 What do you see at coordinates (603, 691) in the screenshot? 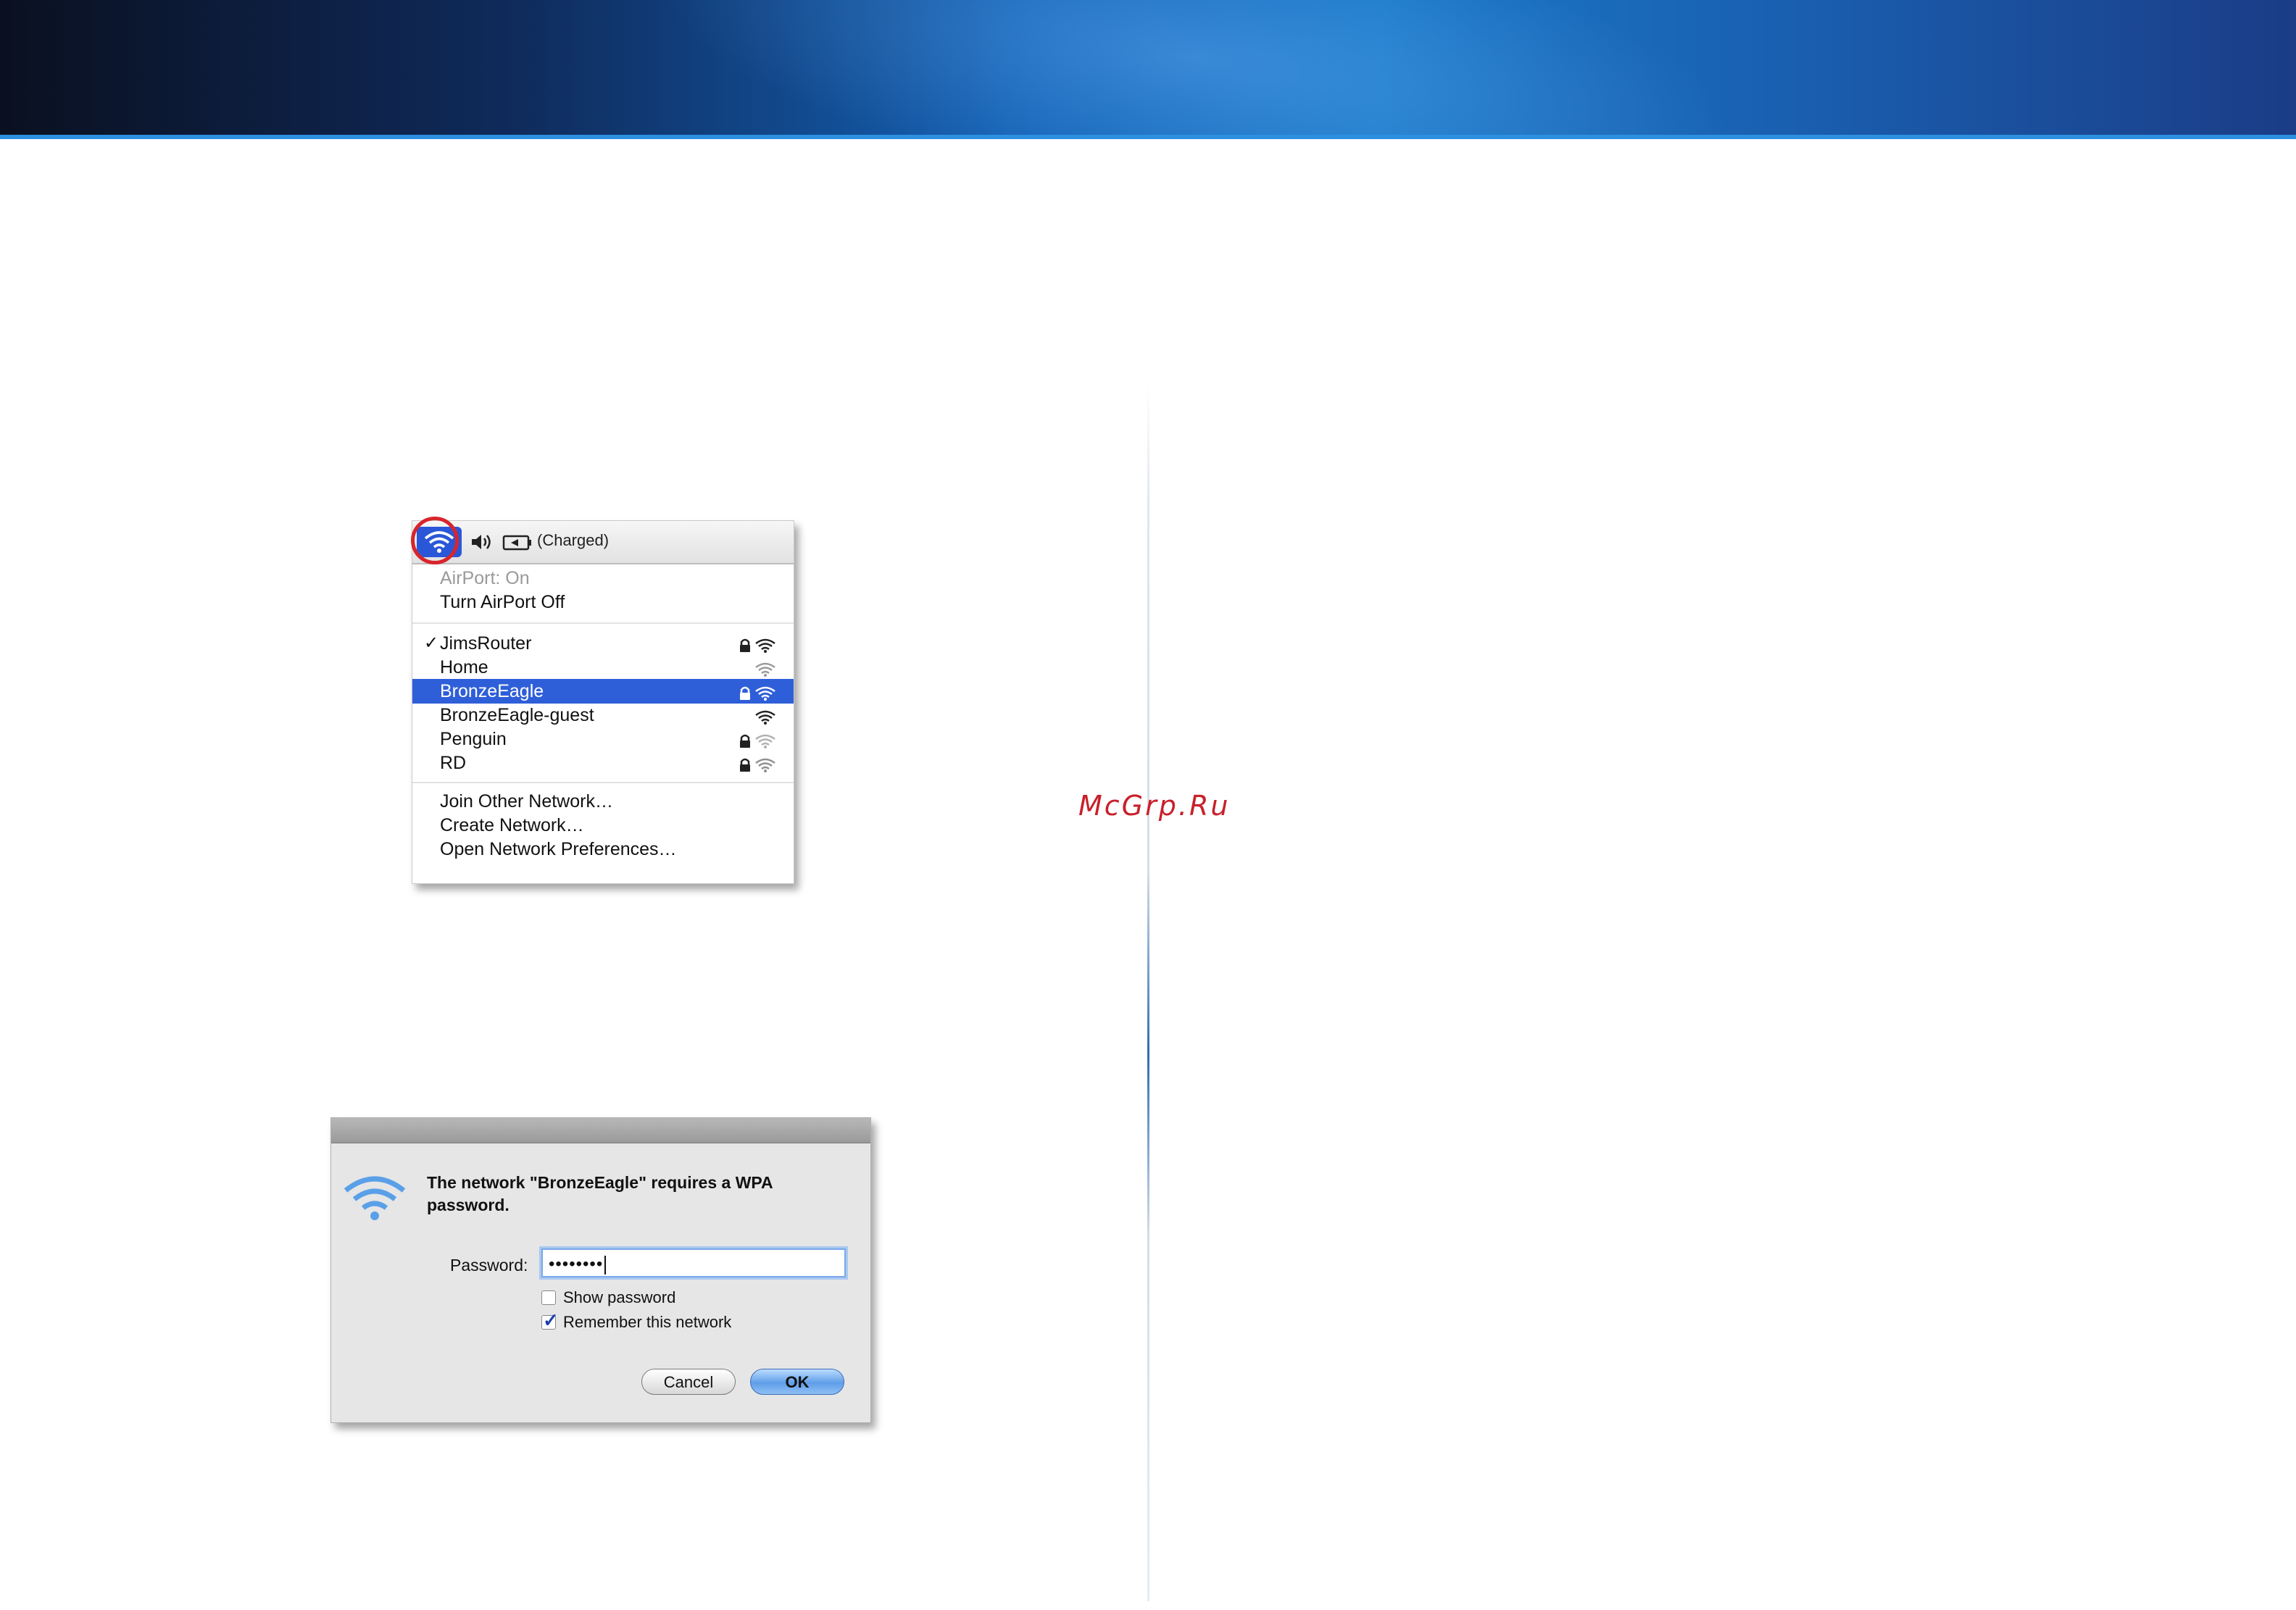
I see `network-item: BronzeEagle` at bounding box center [603, 691].